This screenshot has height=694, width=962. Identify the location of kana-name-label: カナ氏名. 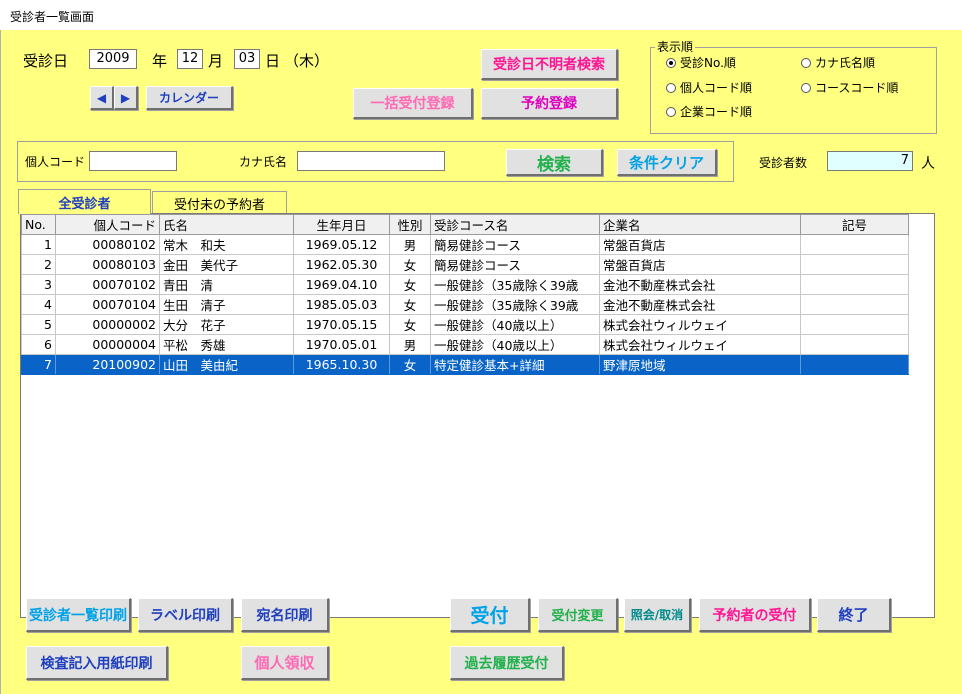
(263, 162).